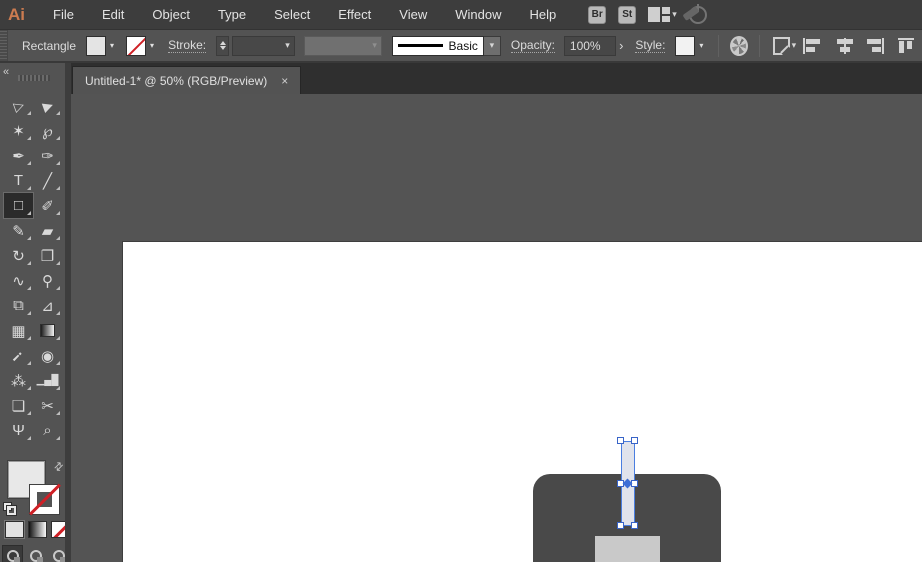 This screenshot has height=562, width=922. Describe the element at coordinates (18, 205) in the screenshot. I see `rectangle-tool: □` at that location.